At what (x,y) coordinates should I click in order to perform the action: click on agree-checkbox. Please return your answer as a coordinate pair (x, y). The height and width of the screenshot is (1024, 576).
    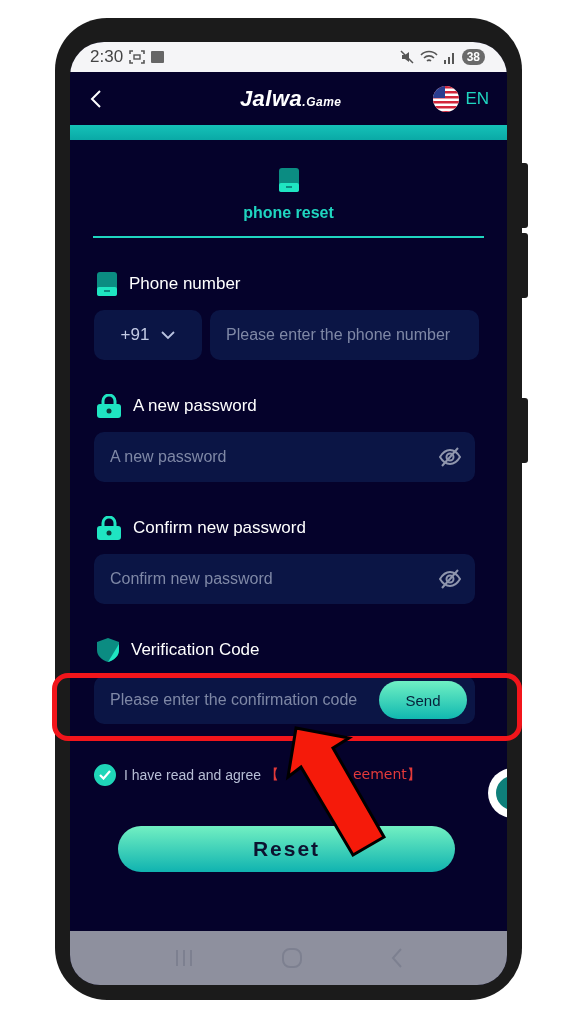
    Looking at the image, I should click on (105, 775).